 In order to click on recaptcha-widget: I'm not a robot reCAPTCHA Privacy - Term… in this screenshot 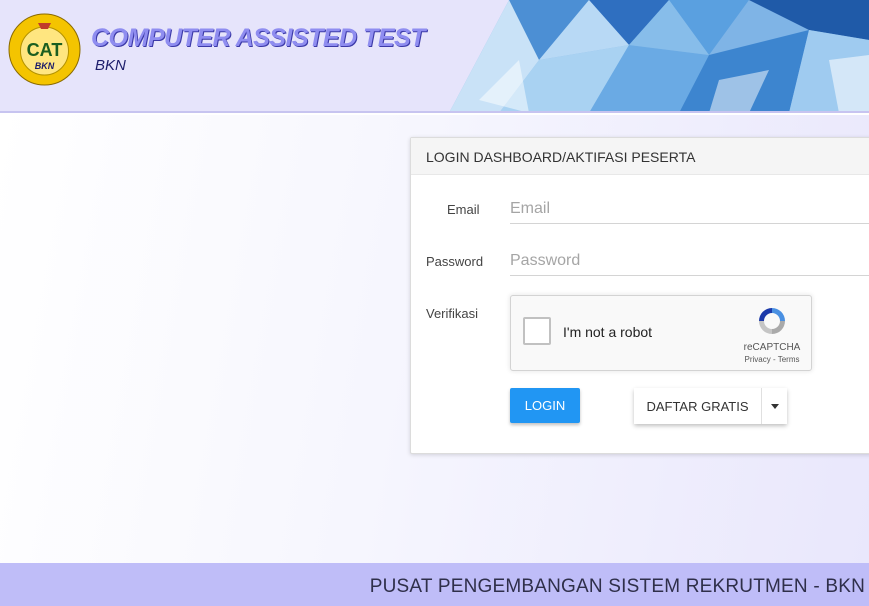, I will do `click(661, 333)`.